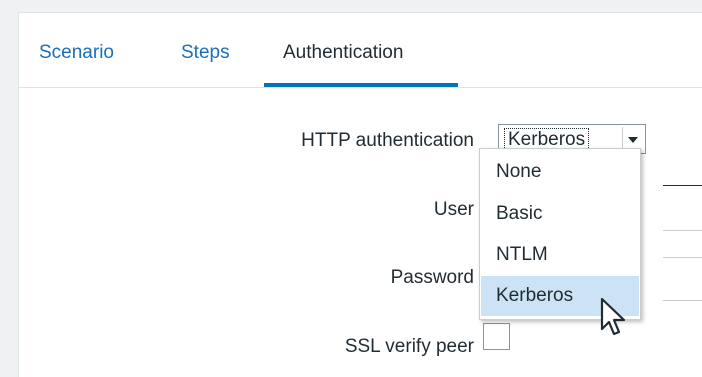 Image resolution: width=702 pixels, height=377 pixels. I want to click on tab-scenario: Scenario, so click(76, 53).